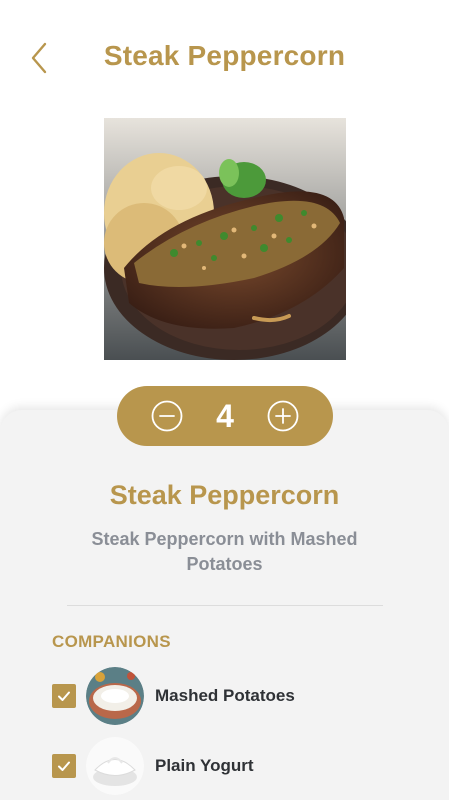 This screenshot has width=449, height=800. I want to click on divider, so click(225, 605).